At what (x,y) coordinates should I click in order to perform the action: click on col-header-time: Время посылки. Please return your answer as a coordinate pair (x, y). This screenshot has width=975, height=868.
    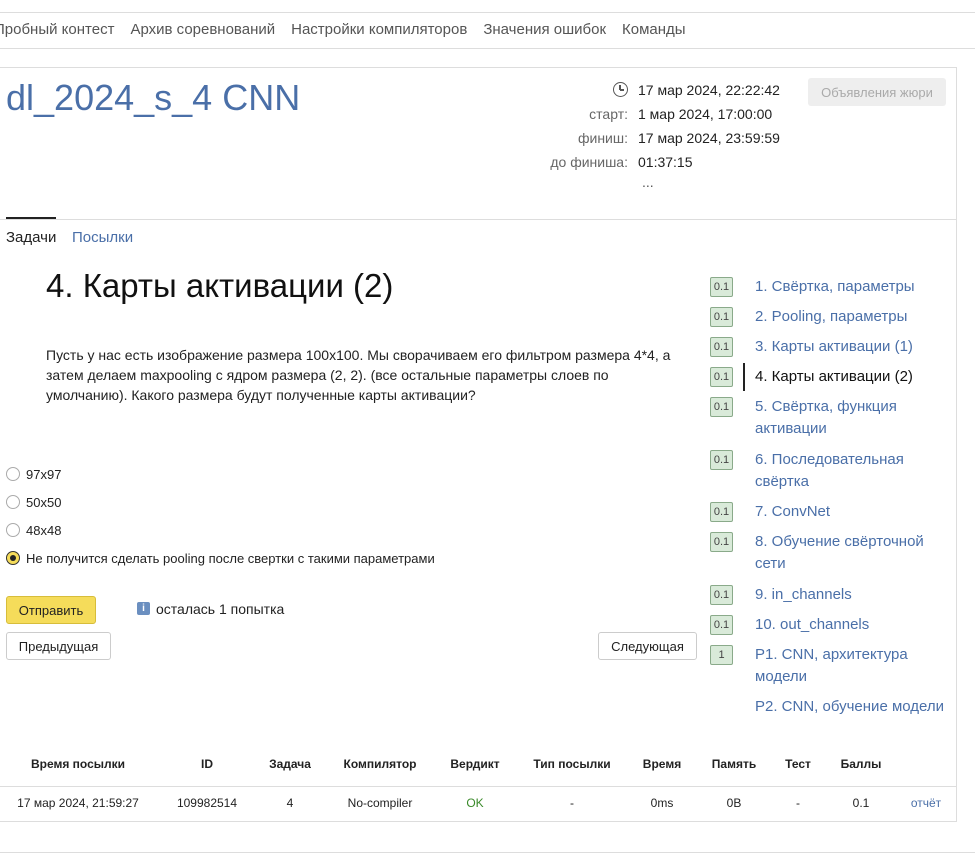
    Looking at the image, I should click on (78, 764).